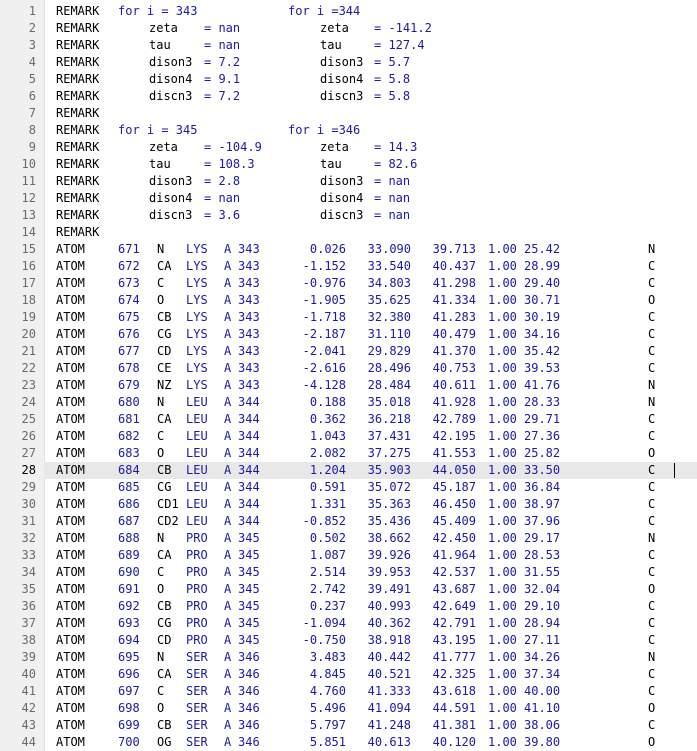 This screenshot has height=751, width=697. What do you see at coordinates (454, 419) in the screenshot?
I see `coord-z: 42.789` at bounding box center [454, 419].